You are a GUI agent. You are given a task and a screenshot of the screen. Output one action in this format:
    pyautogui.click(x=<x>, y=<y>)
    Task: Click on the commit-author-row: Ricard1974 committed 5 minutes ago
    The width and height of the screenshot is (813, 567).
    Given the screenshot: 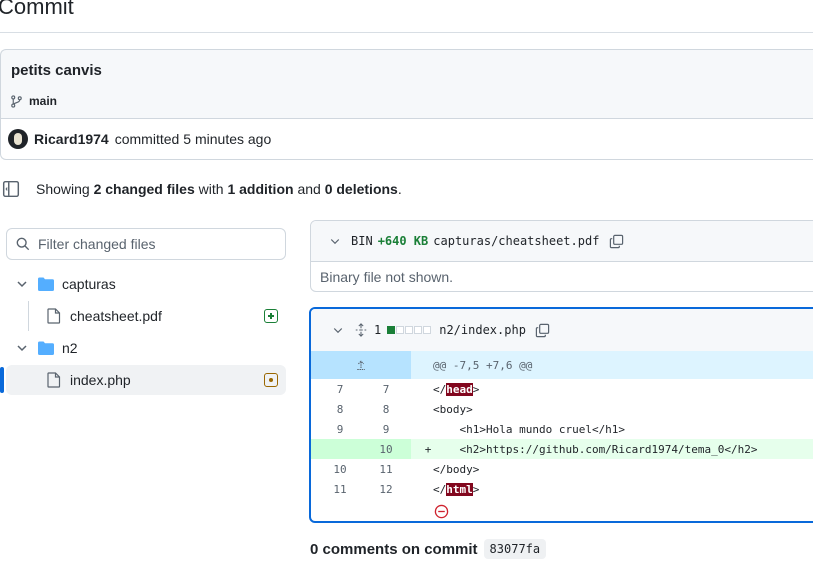 What is the action you would take?
    pyautogui.click(x=406, y=139)
    